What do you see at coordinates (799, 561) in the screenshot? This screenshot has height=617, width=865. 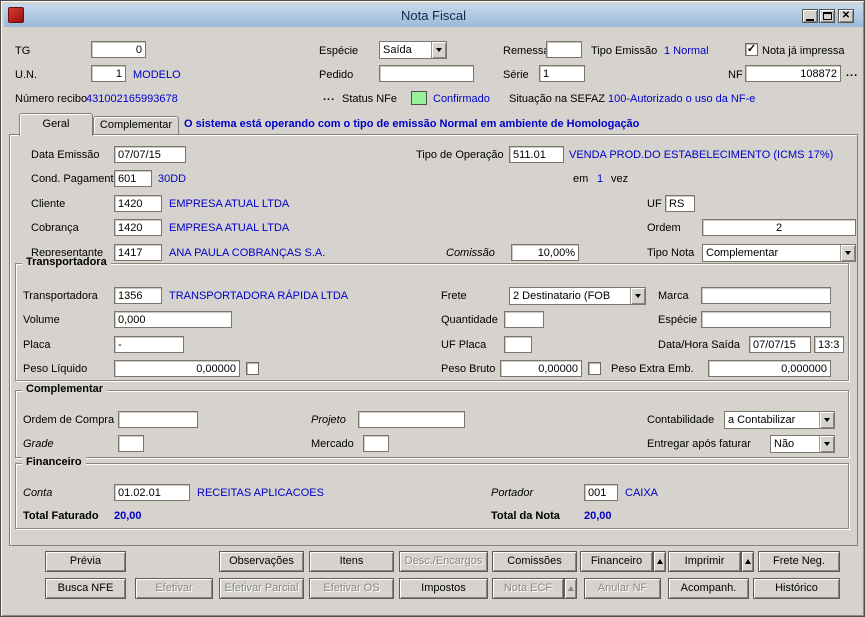 I see `frete-neg-button: Frete Neg.` at bounding box center [799, 561].